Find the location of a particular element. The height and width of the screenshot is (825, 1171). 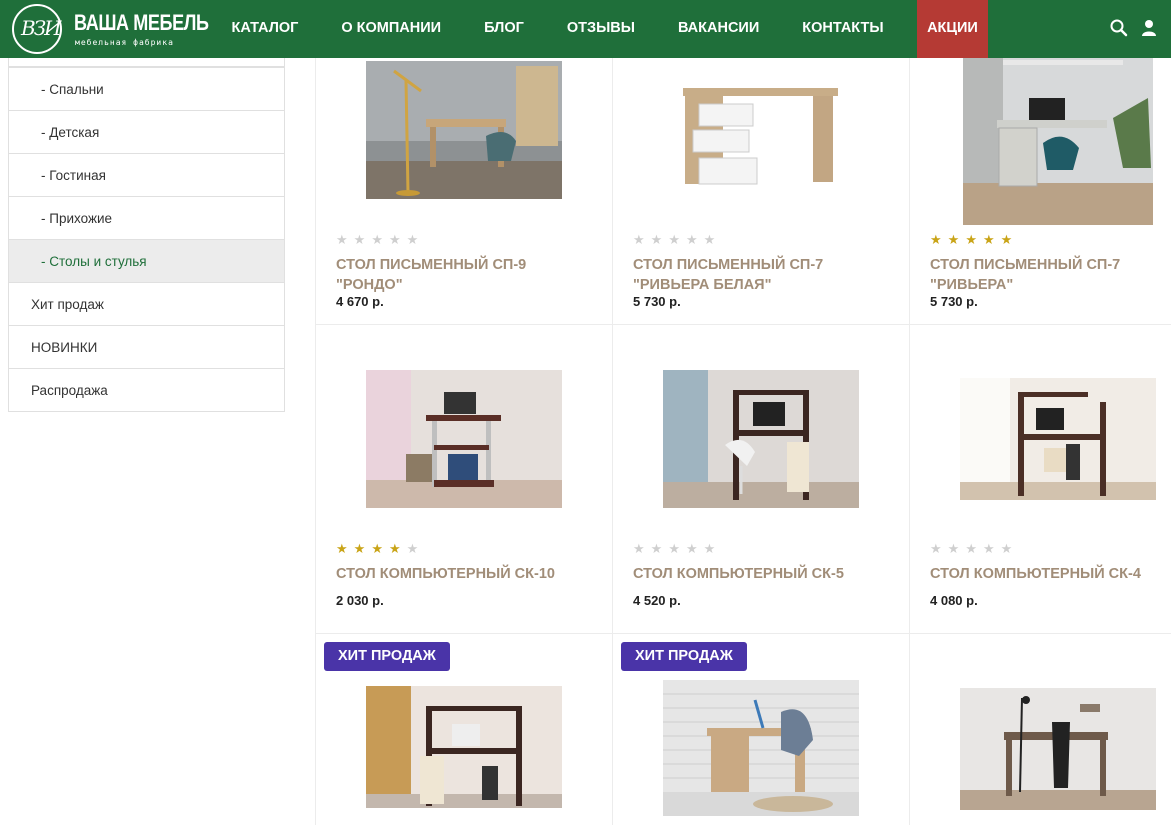

search-icon is located at coordinates (1119, 28).